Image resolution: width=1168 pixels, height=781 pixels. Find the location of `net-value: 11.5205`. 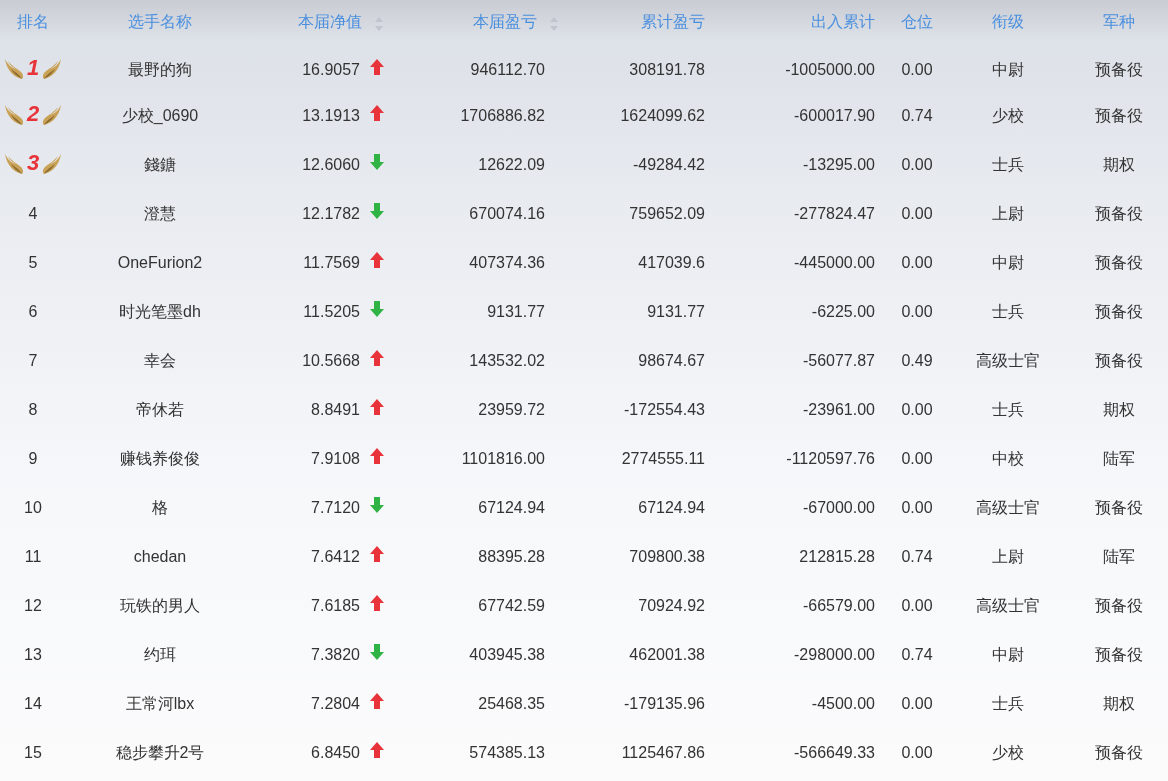

net-value: 11.5205 is located at coordinates (331, 311).